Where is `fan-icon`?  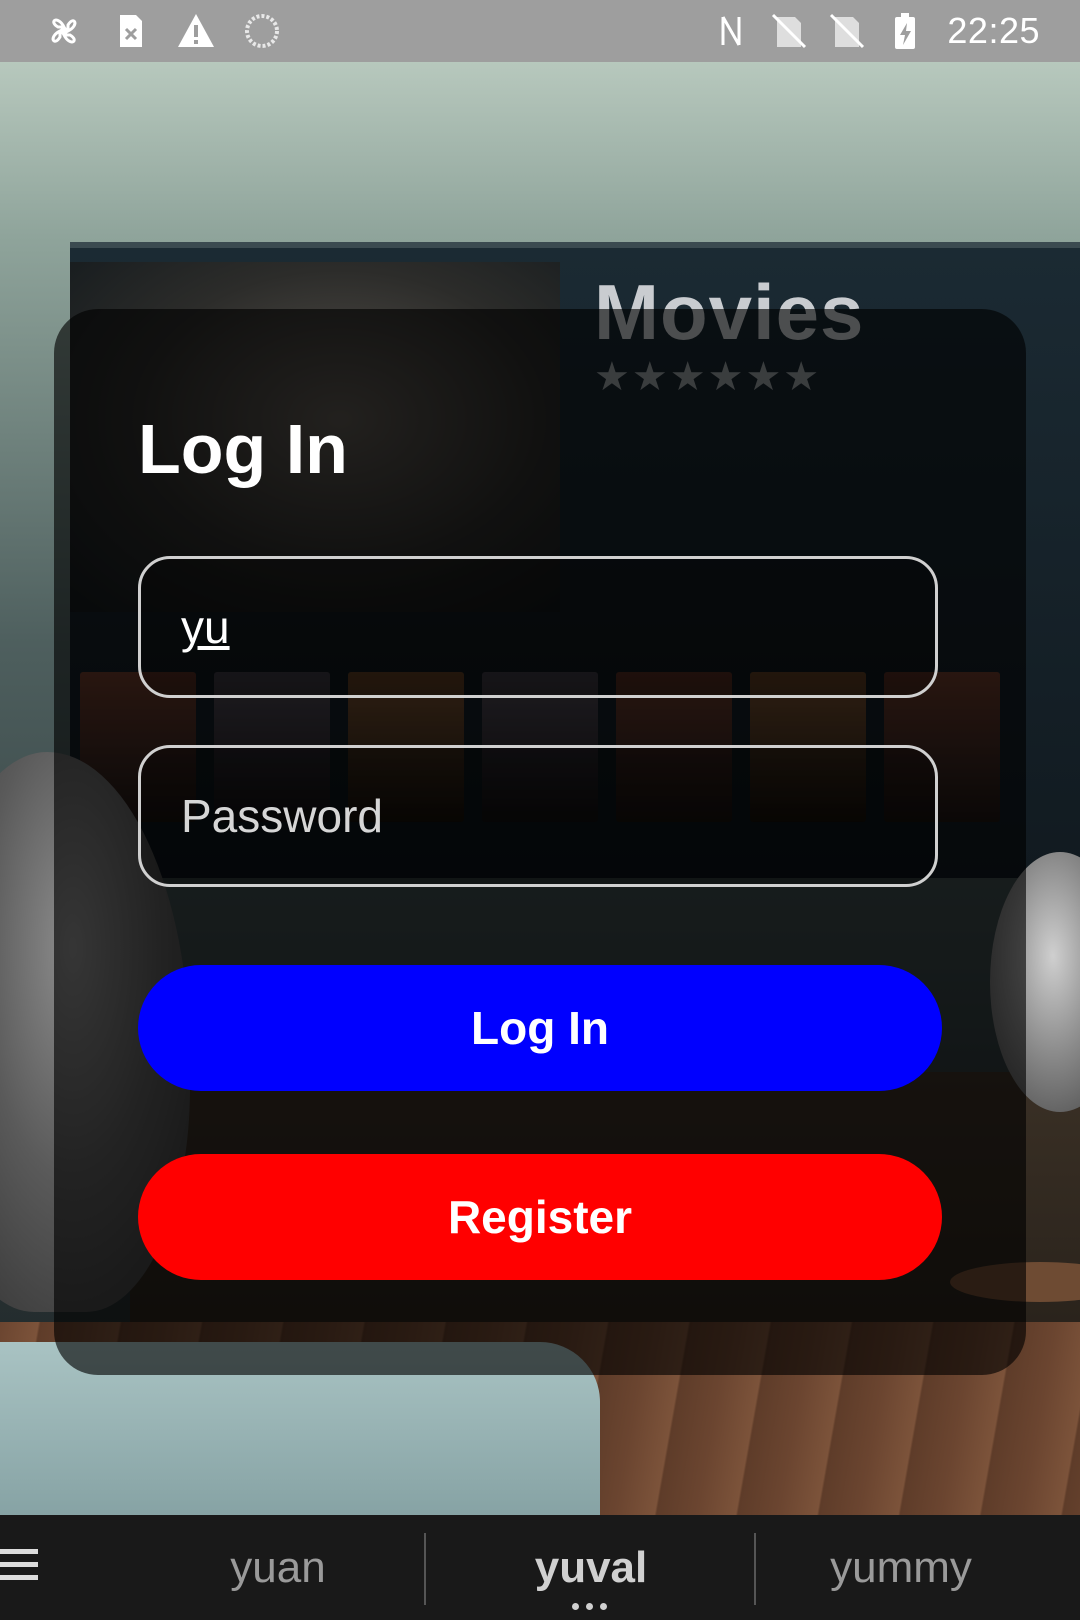 fan-icon is located at coordinates (64, 31).